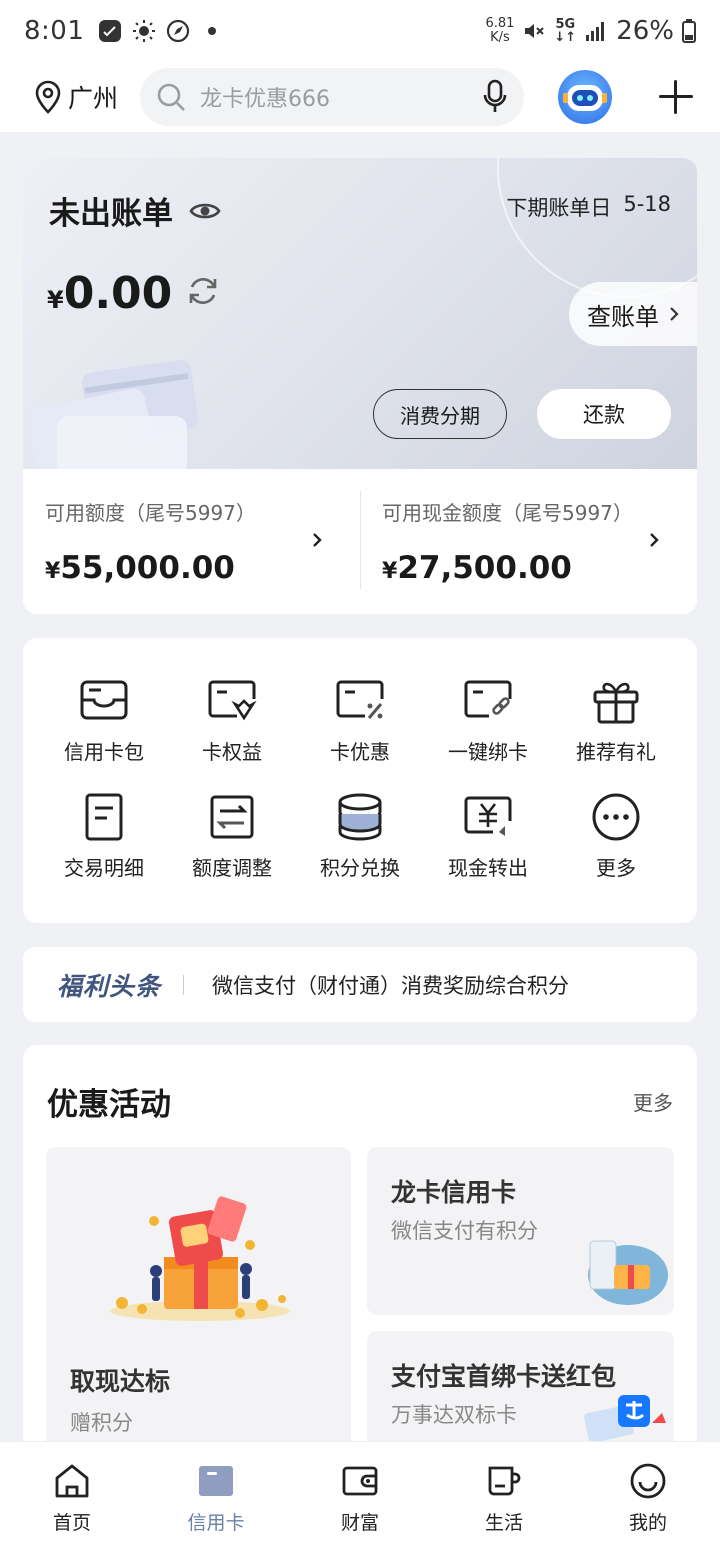  Describe the element at coordinates (212, 31) in the screenshot. I see `dot-icon` at that location.